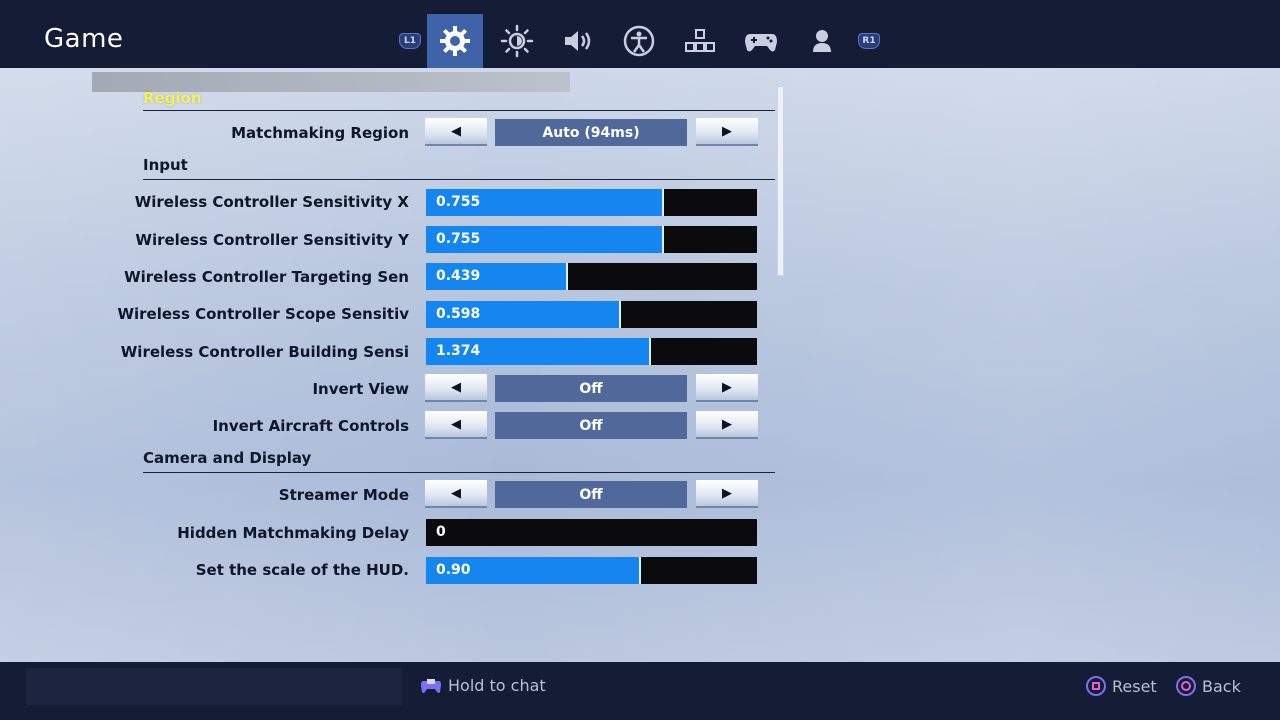 The image size is (1280, 720). What do you see at coordinates (727, 494) in the screenshot?
I see `streamer-mode-next-button: ▶` at bounding box center [727, 494].